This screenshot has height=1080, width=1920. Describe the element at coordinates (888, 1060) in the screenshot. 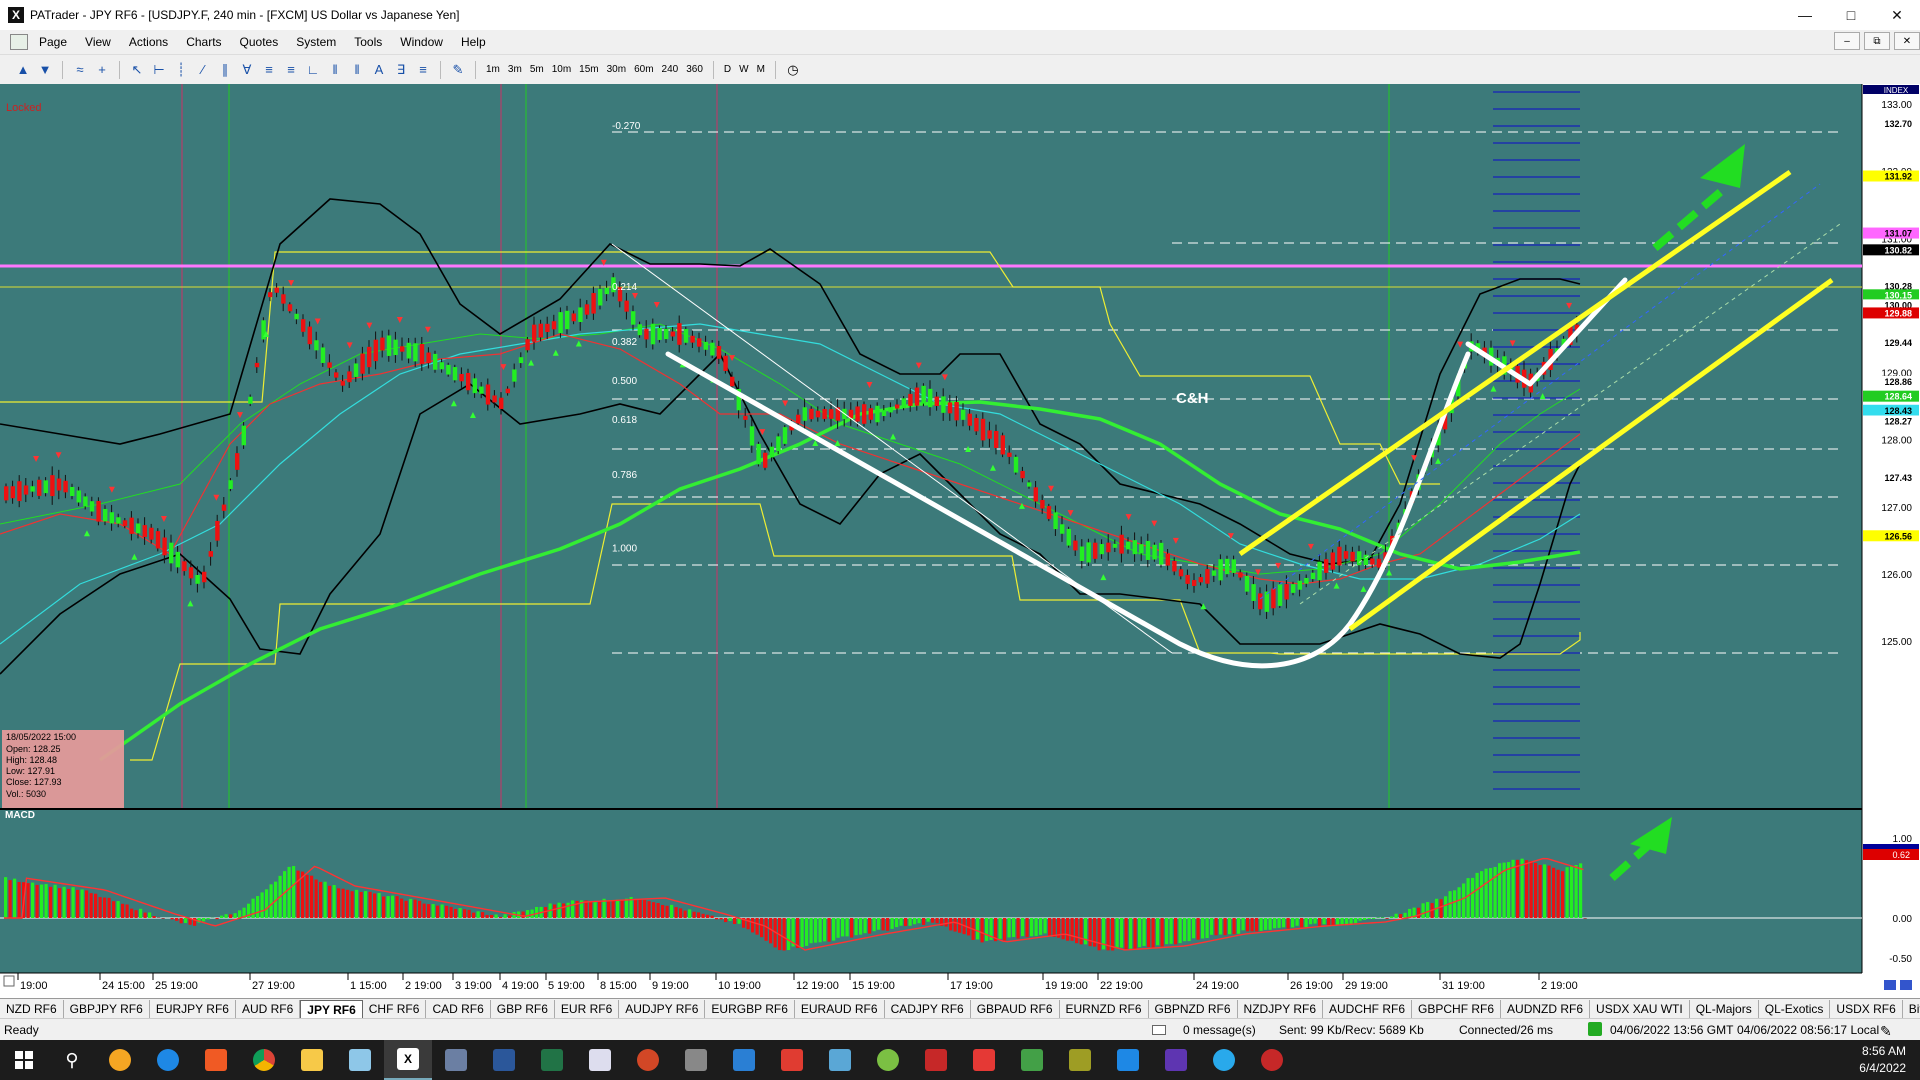

I see `app-trading-icon` at that location.